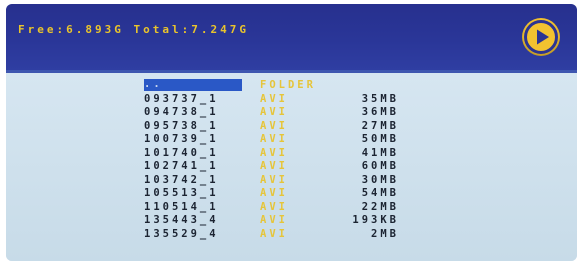 This screenshot has height=265, width=581. Describe the element at coordinates (288, 85) in the screenshot. I see `file-type: FOLDER` at that location.